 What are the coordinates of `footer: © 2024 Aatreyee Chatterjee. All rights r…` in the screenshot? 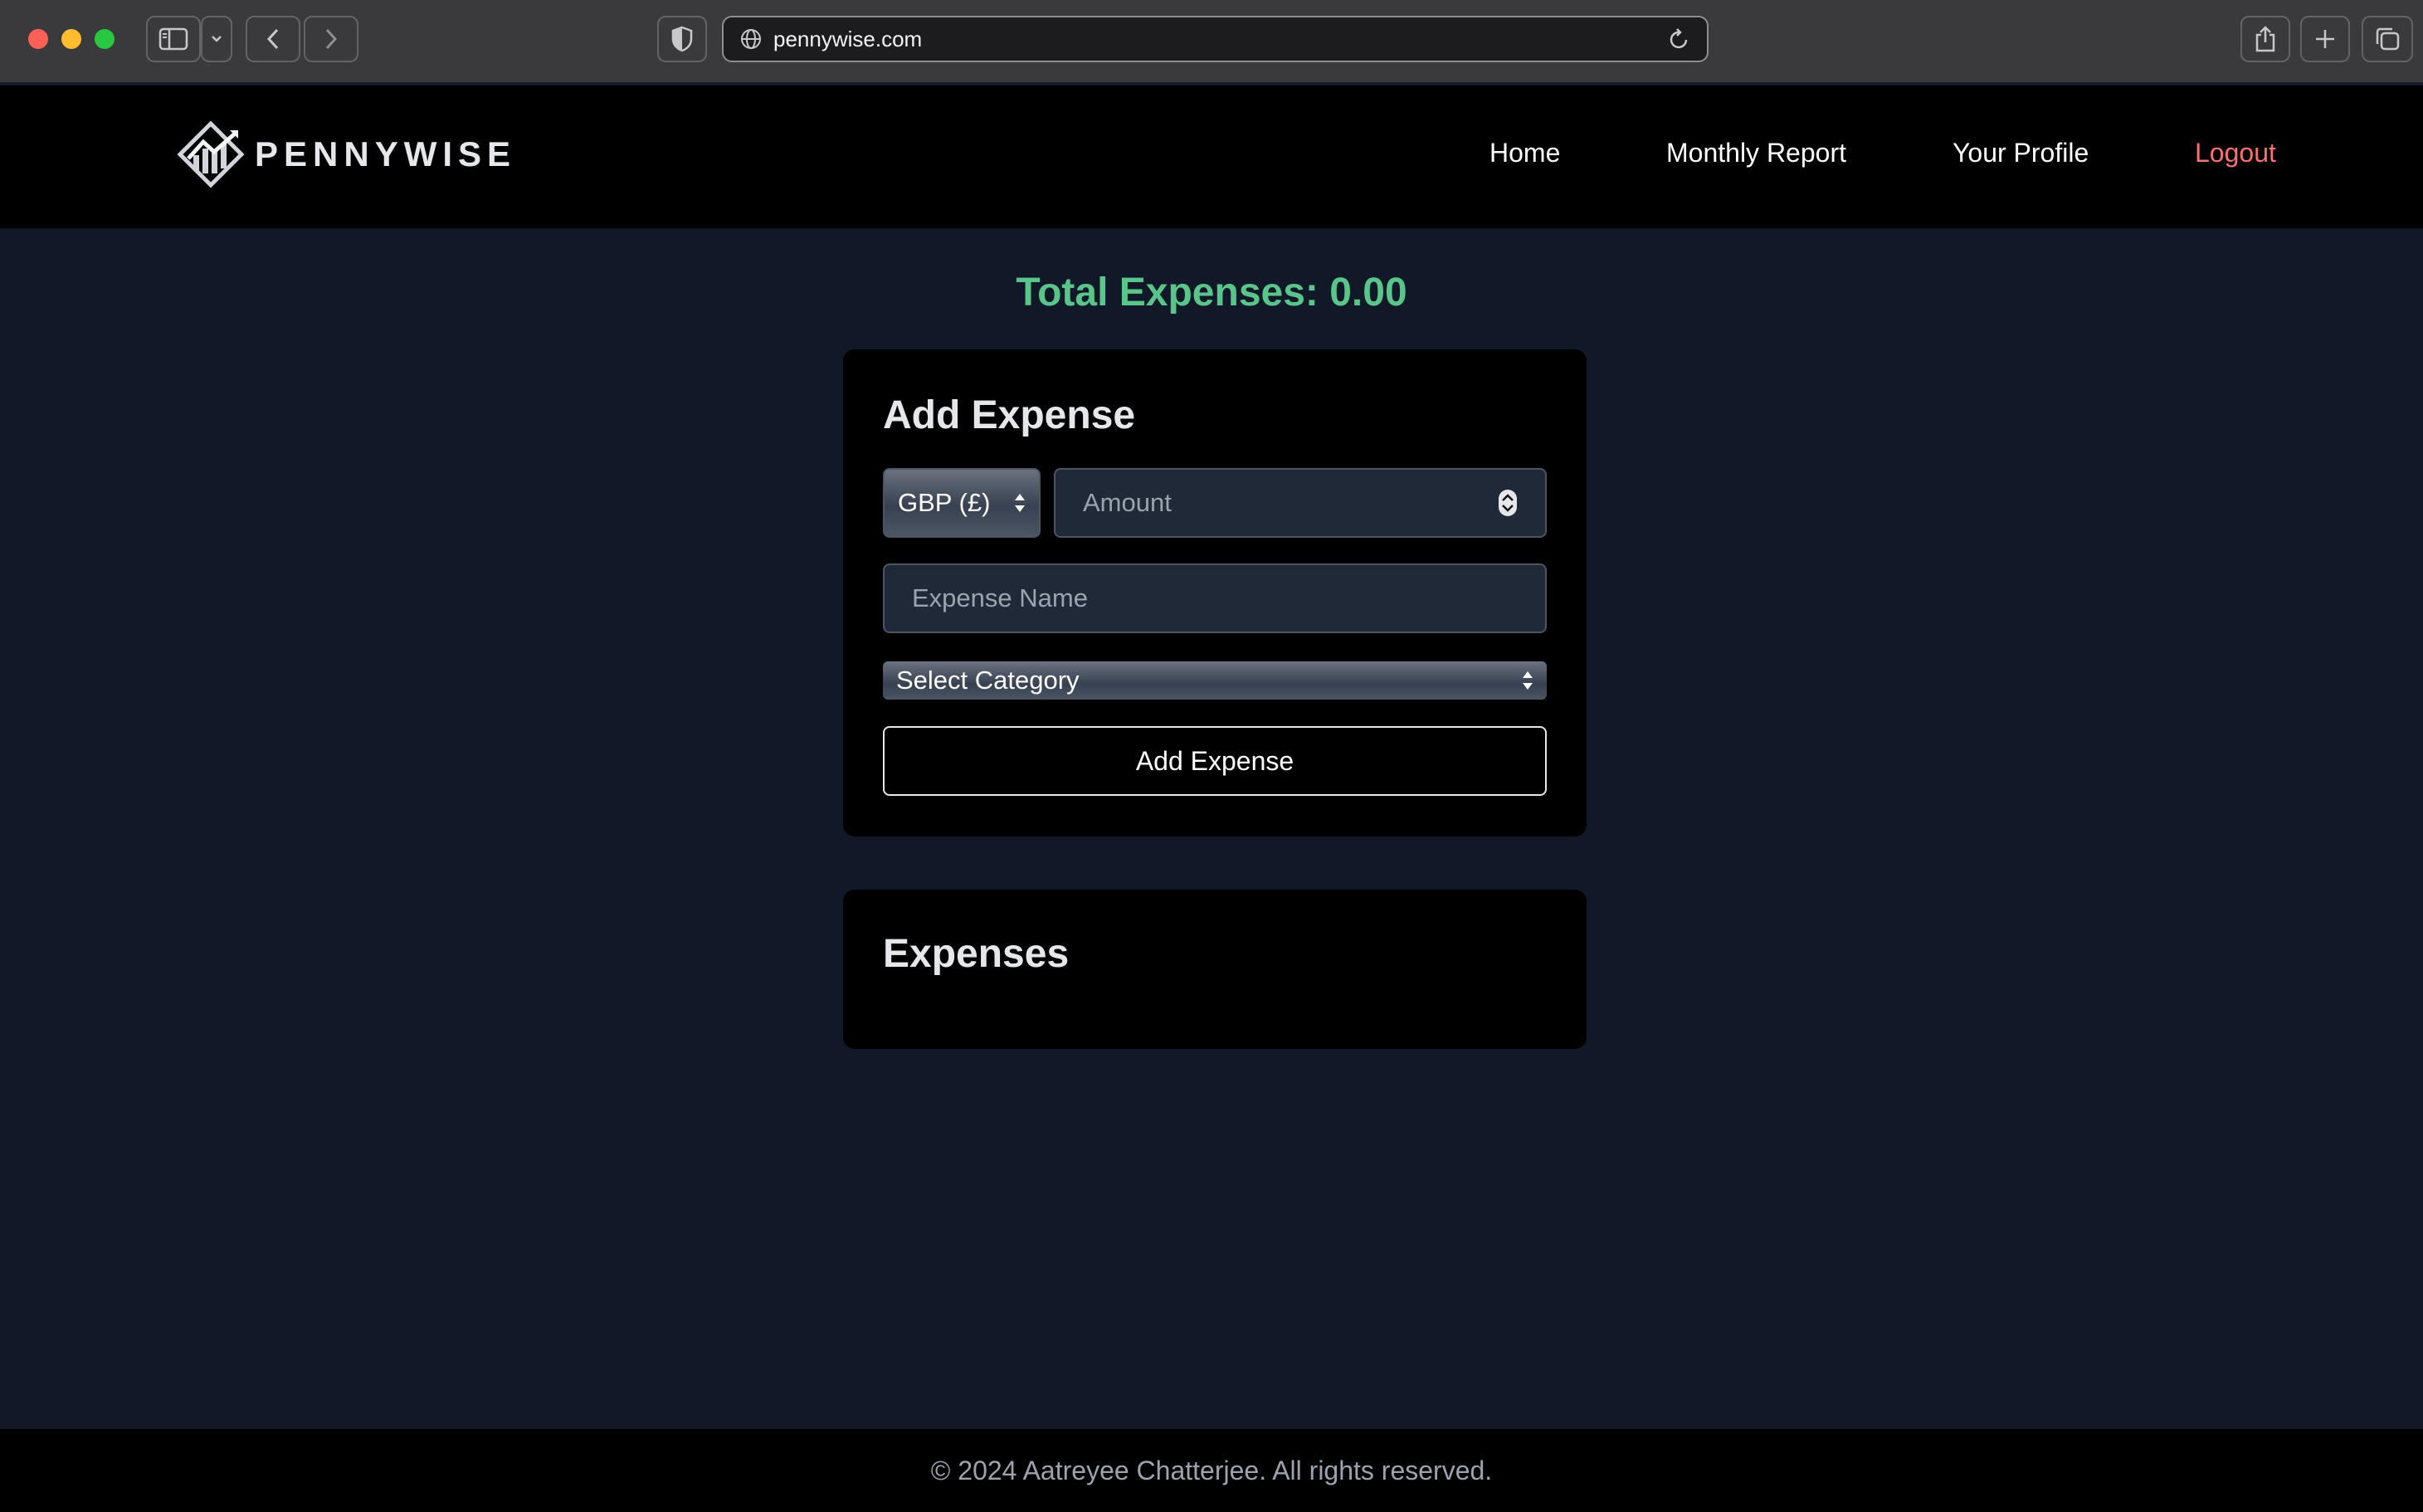 It's located at (1211, 1470).